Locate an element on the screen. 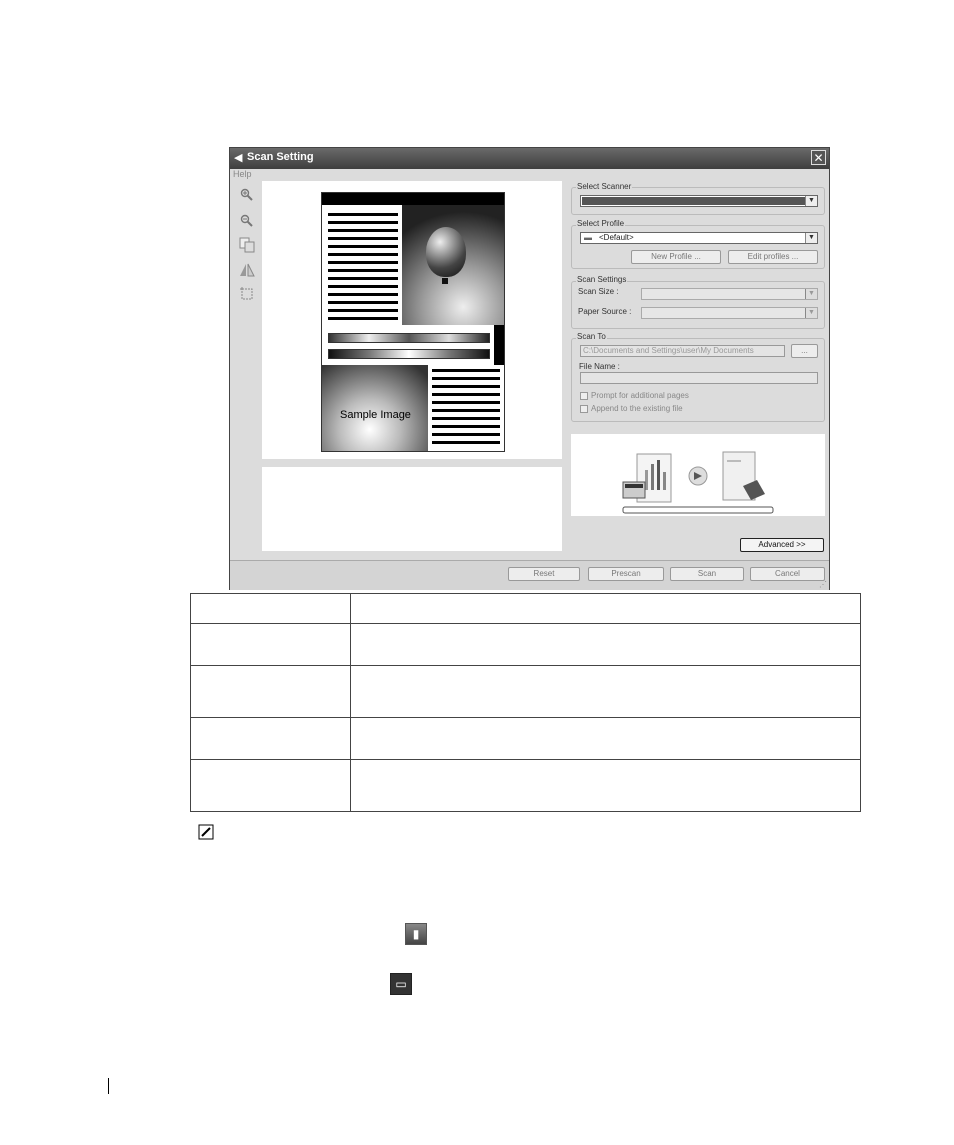 This screenshot has width=954, height=1145. cloud-photo: Sample Image is located at coordinates (375, 408).